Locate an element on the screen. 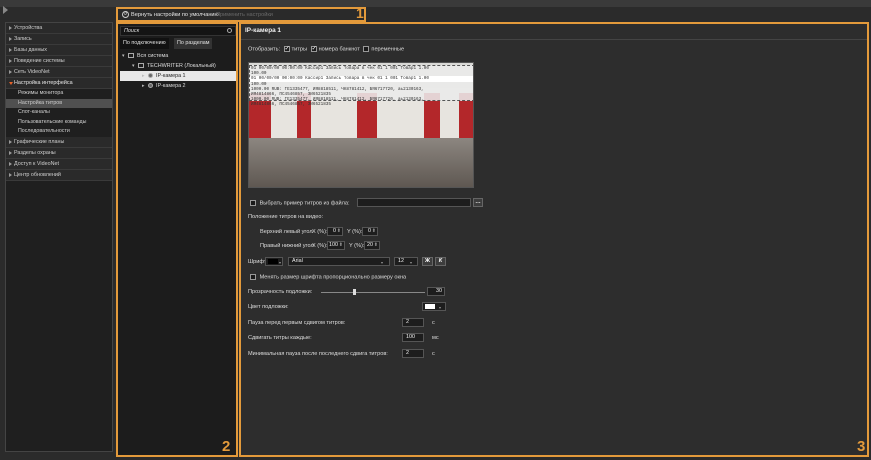 This screenshot has width=871, height=460. nav-sub-user-commands: Пользовательские команды is located at coordinates (59, 123).